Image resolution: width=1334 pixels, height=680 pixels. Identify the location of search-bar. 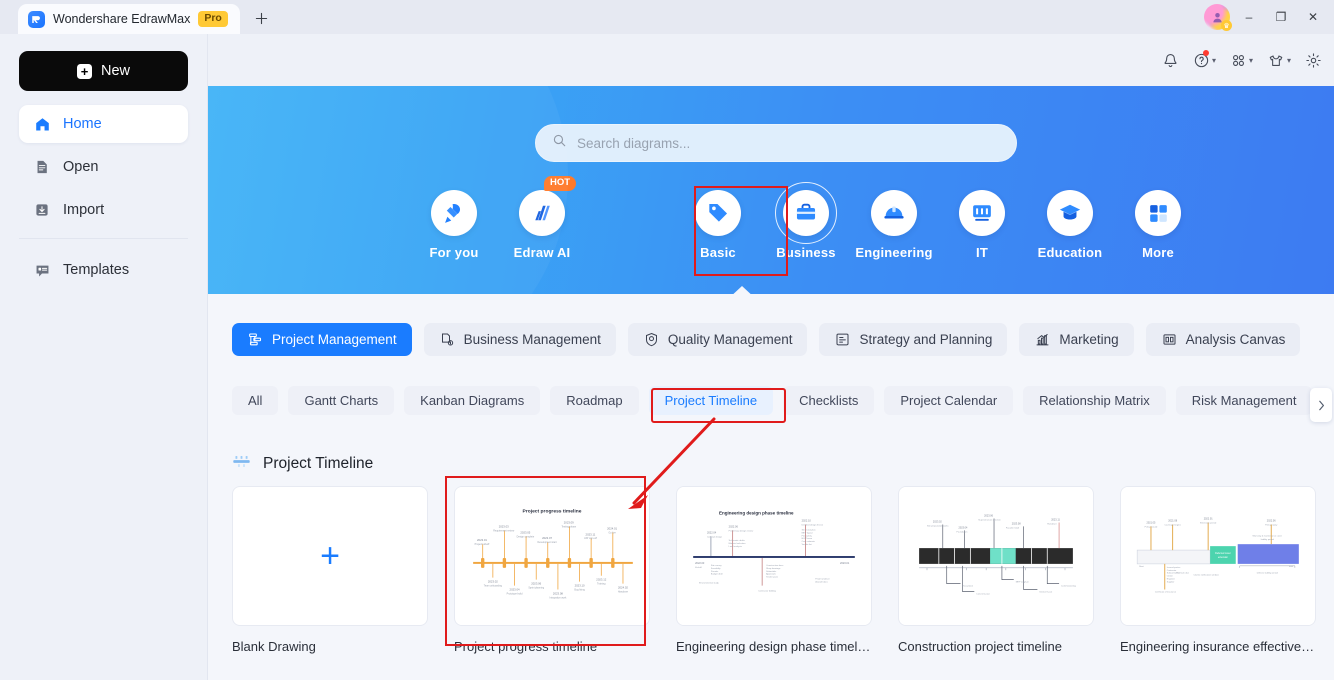
(776, 143).